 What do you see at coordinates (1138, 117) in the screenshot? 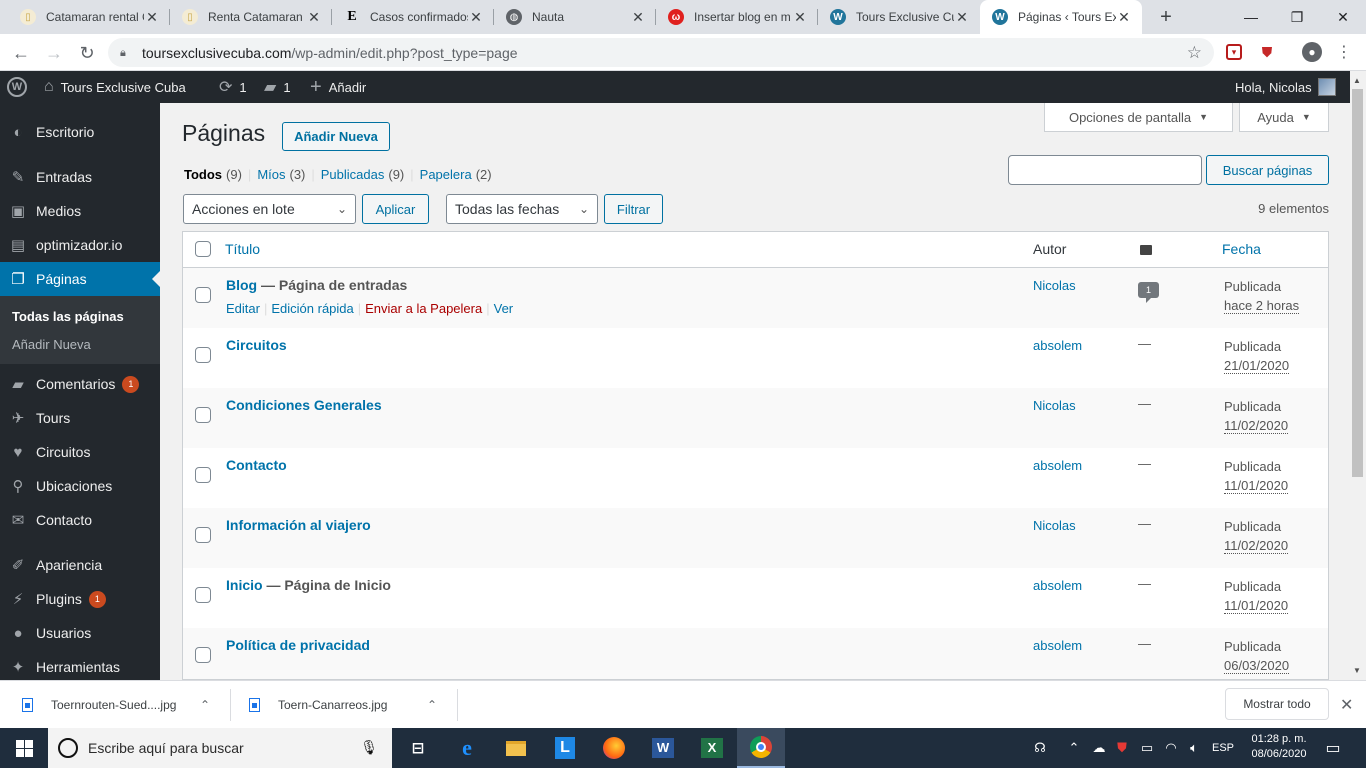
I see `screen-options-button: Opciones de pantalla ▼` at bounding box center [1138, 117].